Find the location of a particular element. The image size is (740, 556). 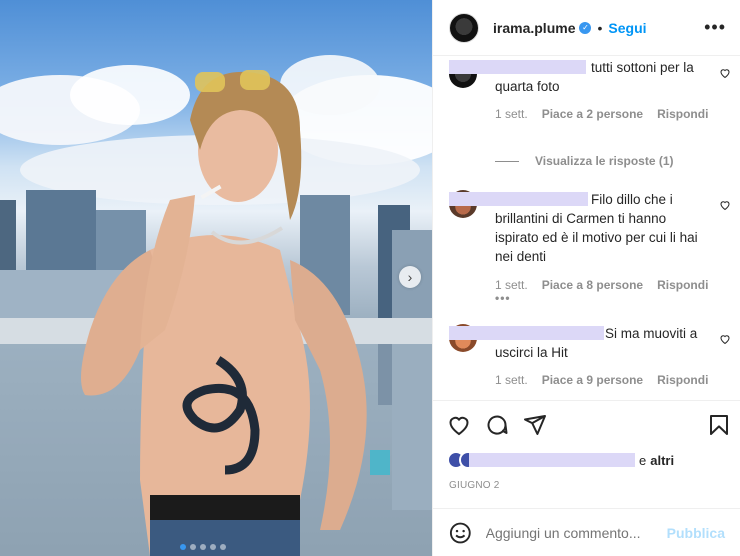

comment-meta: 1 sett. Piace a 8 persone Rispondi is located at coordinates (601, 285).